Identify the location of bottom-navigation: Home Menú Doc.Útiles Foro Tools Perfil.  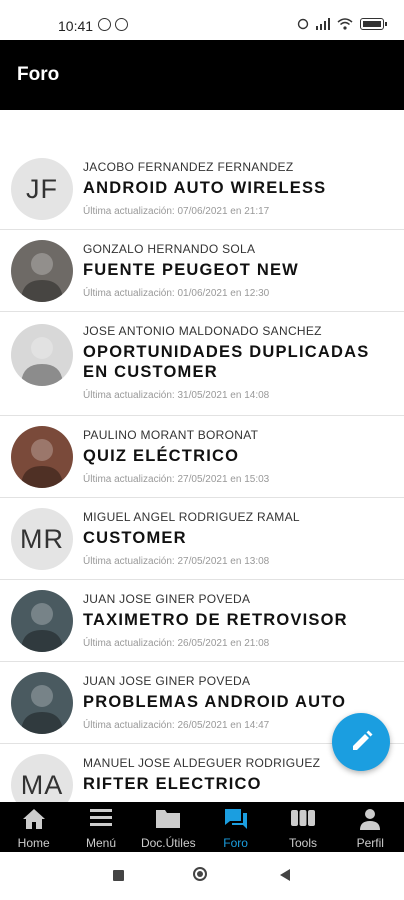
(202, 827).